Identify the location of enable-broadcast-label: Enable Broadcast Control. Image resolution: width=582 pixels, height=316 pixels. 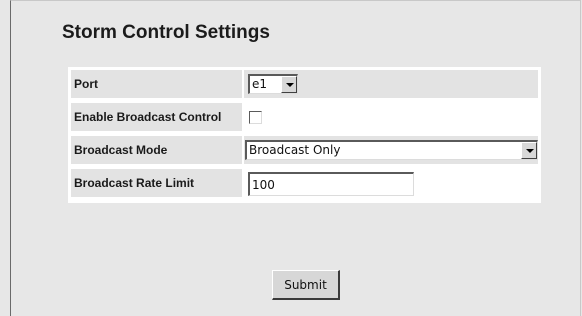
(156, 117).